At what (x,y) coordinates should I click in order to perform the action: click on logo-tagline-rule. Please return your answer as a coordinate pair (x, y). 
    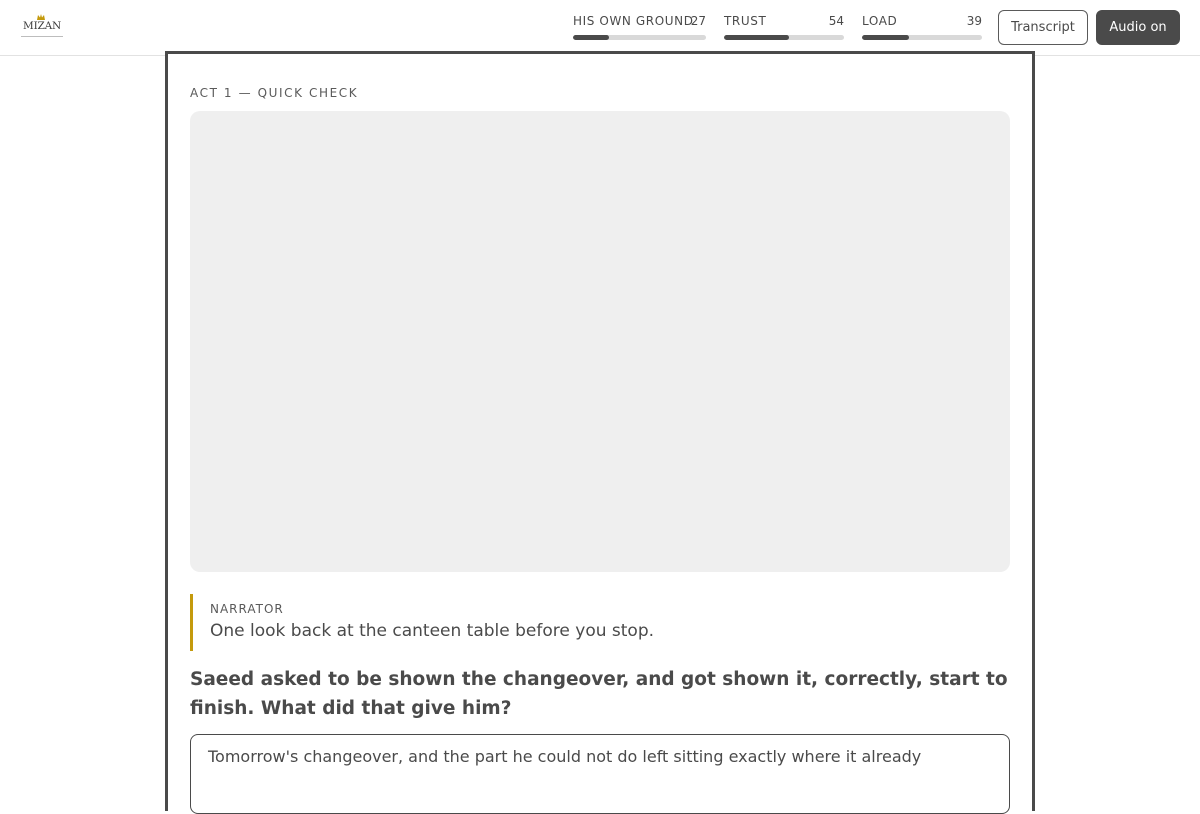
    Looking at the image, I should click on (42, 36).